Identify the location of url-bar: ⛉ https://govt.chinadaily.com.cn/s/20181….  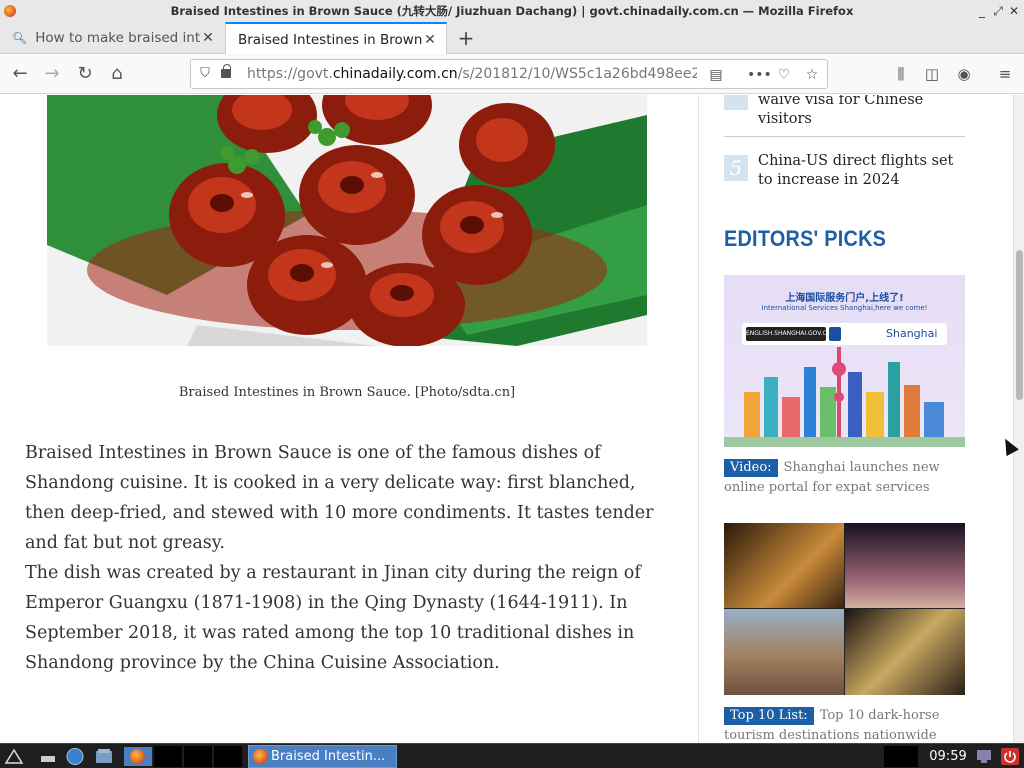
(509, 74).